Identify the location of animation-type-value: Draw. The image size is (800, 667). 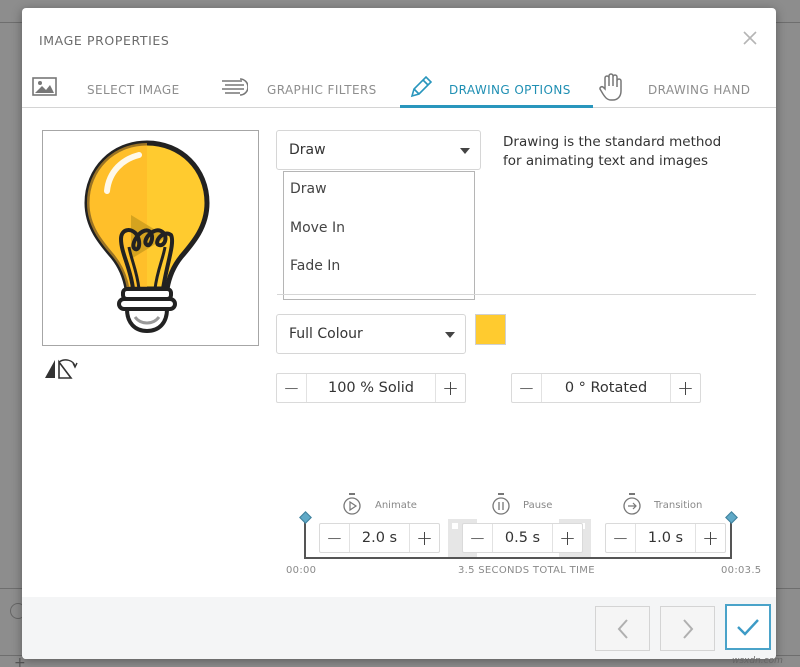
(307, 150).